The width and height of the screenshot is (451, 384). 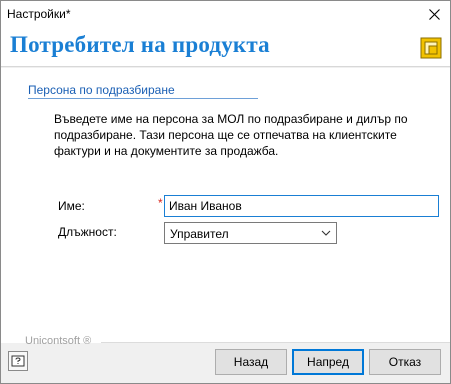 I want to click on required-marker: *, so click(x=160, y=203).